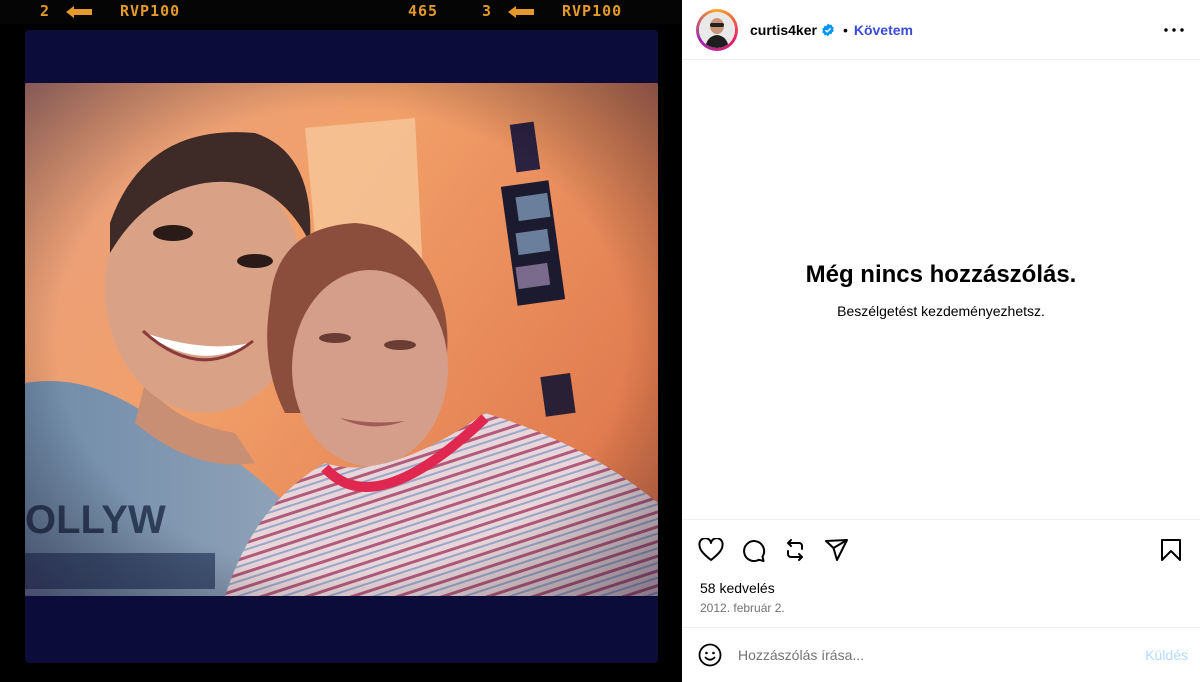 The height and width of the screenshot is (682, 1200). What do you see at coordinates (1174, 30) in the screenshot?
I see `more-options-icon` at bounding box center [1174, 30].